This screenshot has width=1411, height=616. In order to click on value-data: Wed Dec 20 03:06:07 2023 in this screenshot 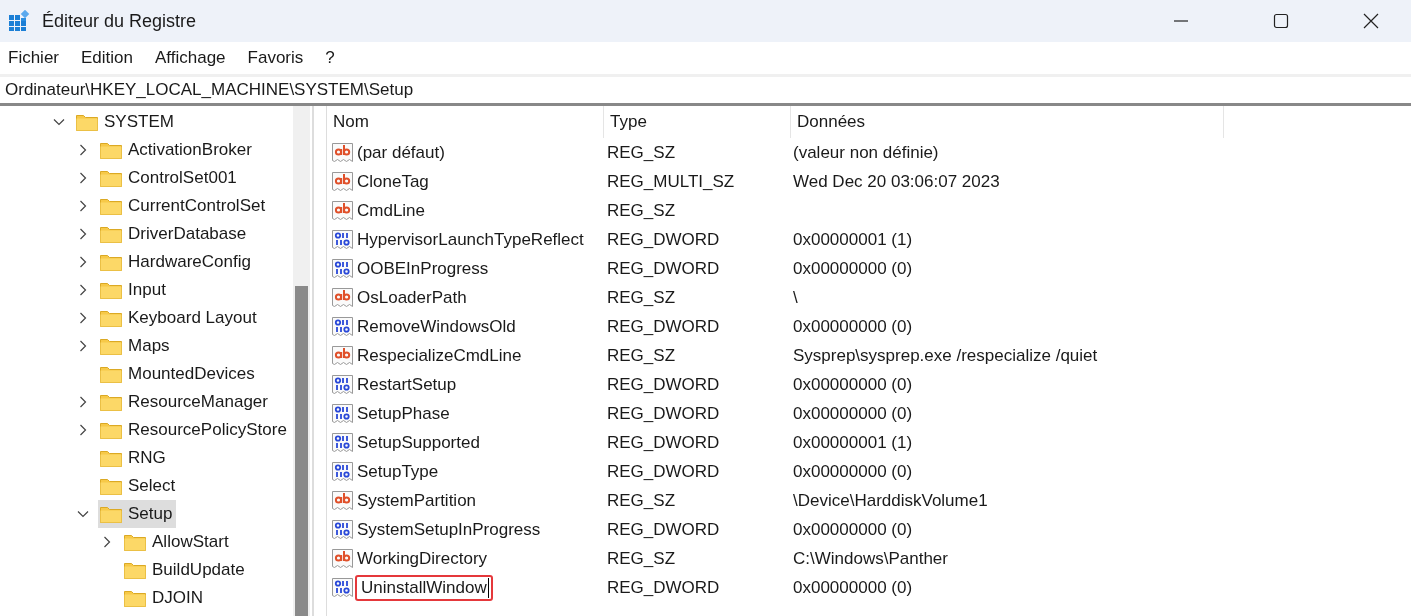, I will do `click(896, 181)`.